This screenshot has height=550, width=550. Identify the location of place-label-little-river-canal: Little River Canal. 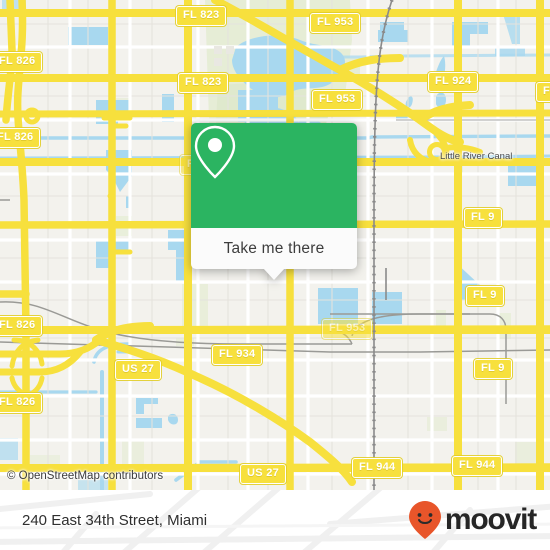
(476, 156).